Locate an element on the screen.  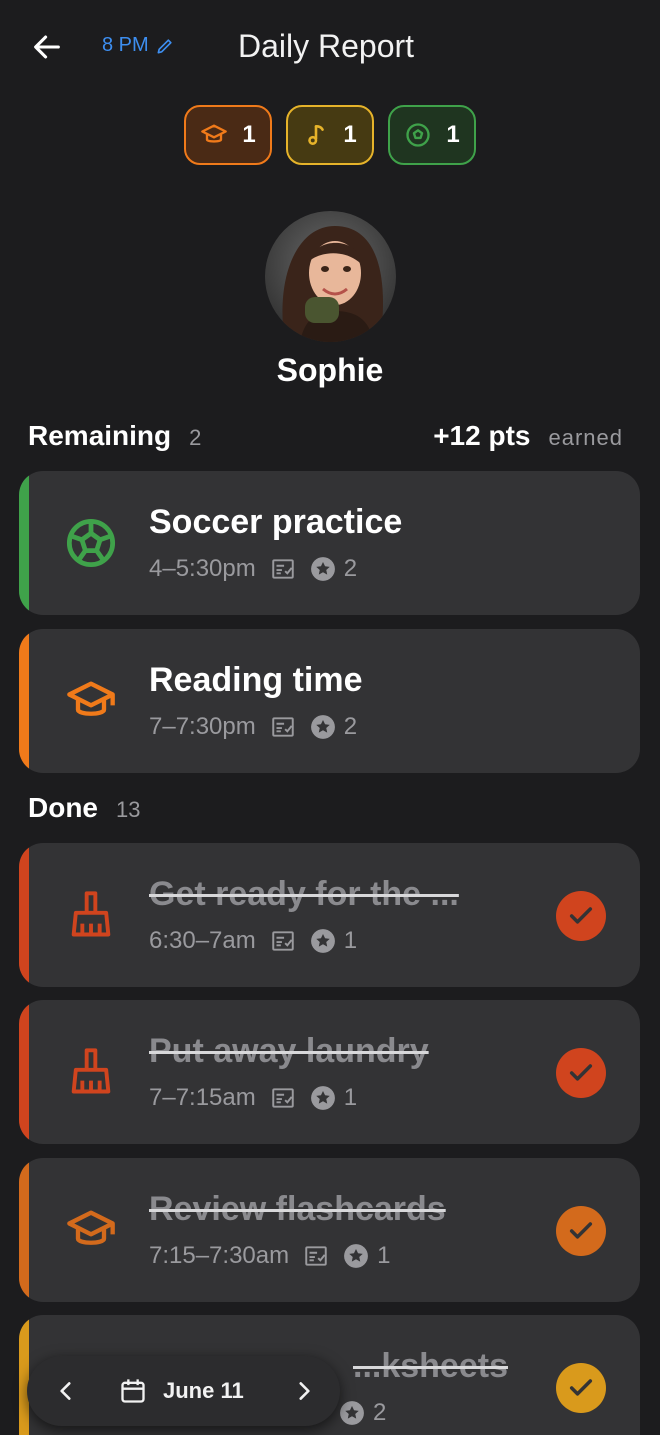
pencil-icon is located at coordinates (164, 46).